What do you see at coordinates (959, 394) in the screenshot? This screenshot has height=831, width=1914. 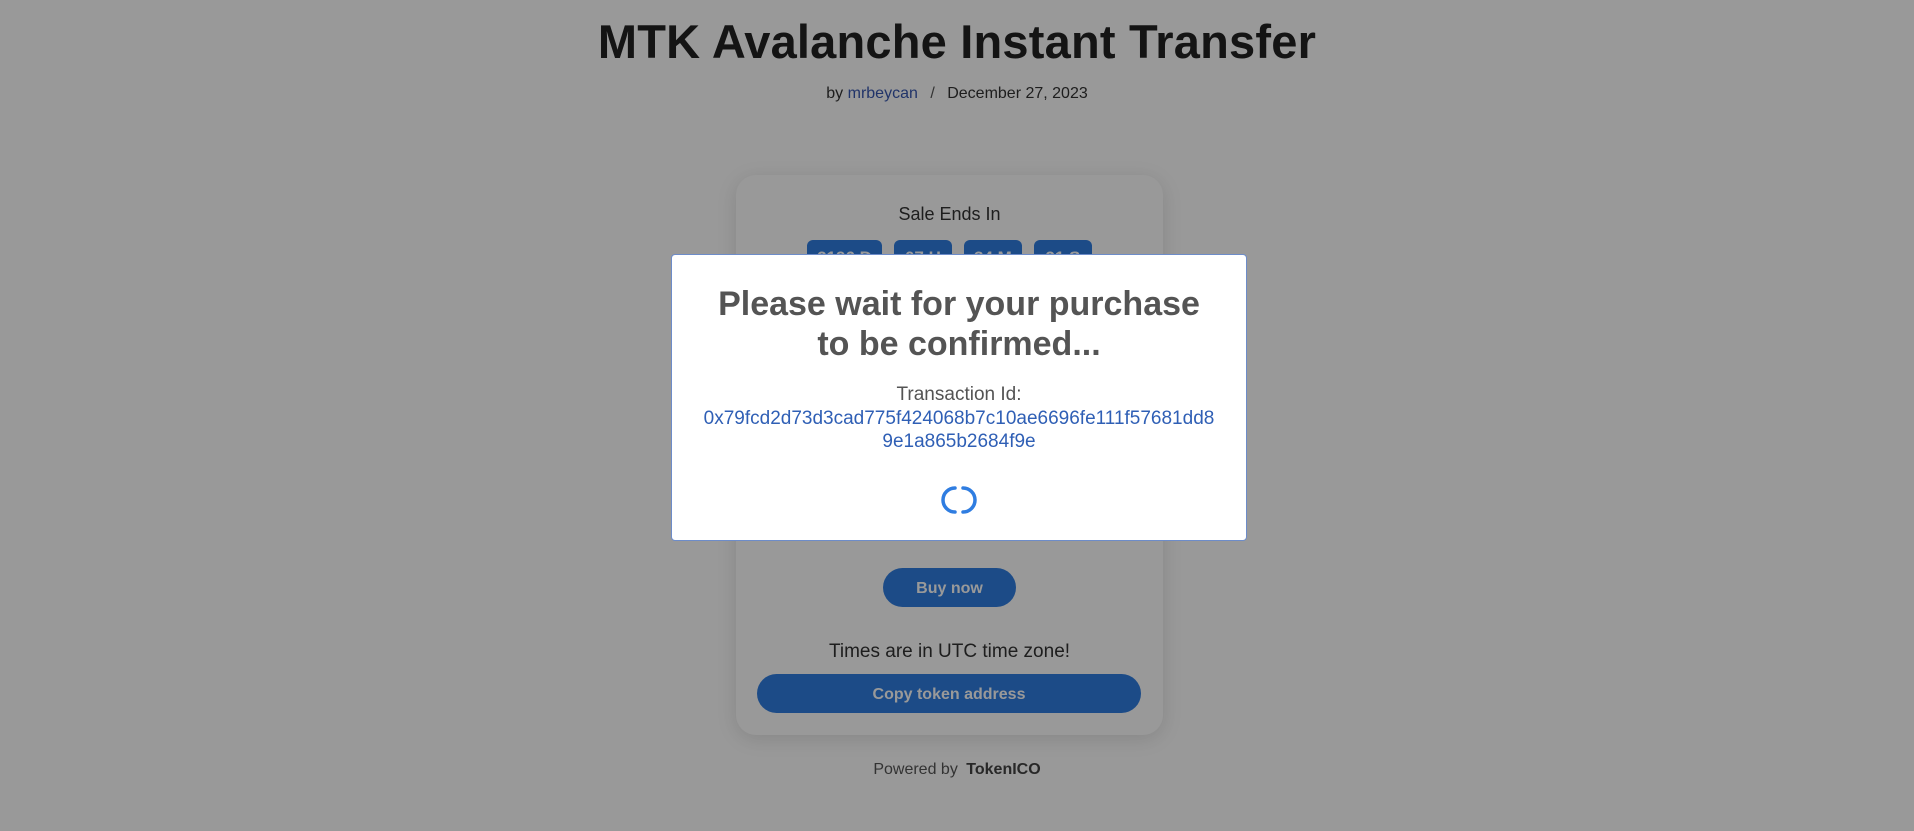 I see `transaction-id-label: Transaction Id:` at bounding box center [959, 394].